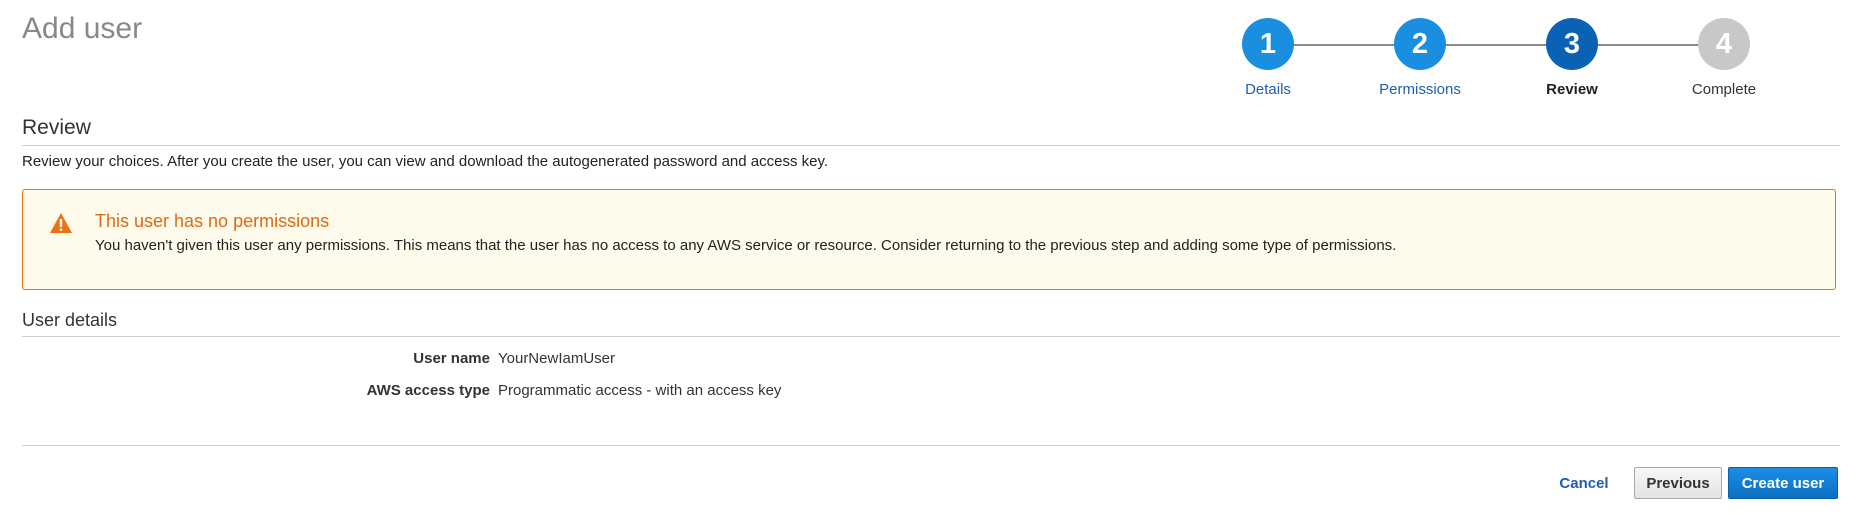  I want to click on step-permissions: 2 Permissions, so click(1420, 58).